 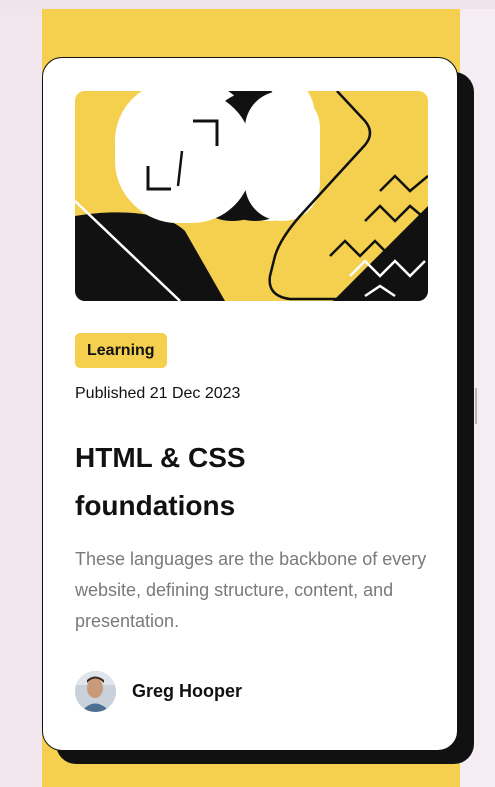 I want to click on category-badge: Learning, so click(x=121, y=350).